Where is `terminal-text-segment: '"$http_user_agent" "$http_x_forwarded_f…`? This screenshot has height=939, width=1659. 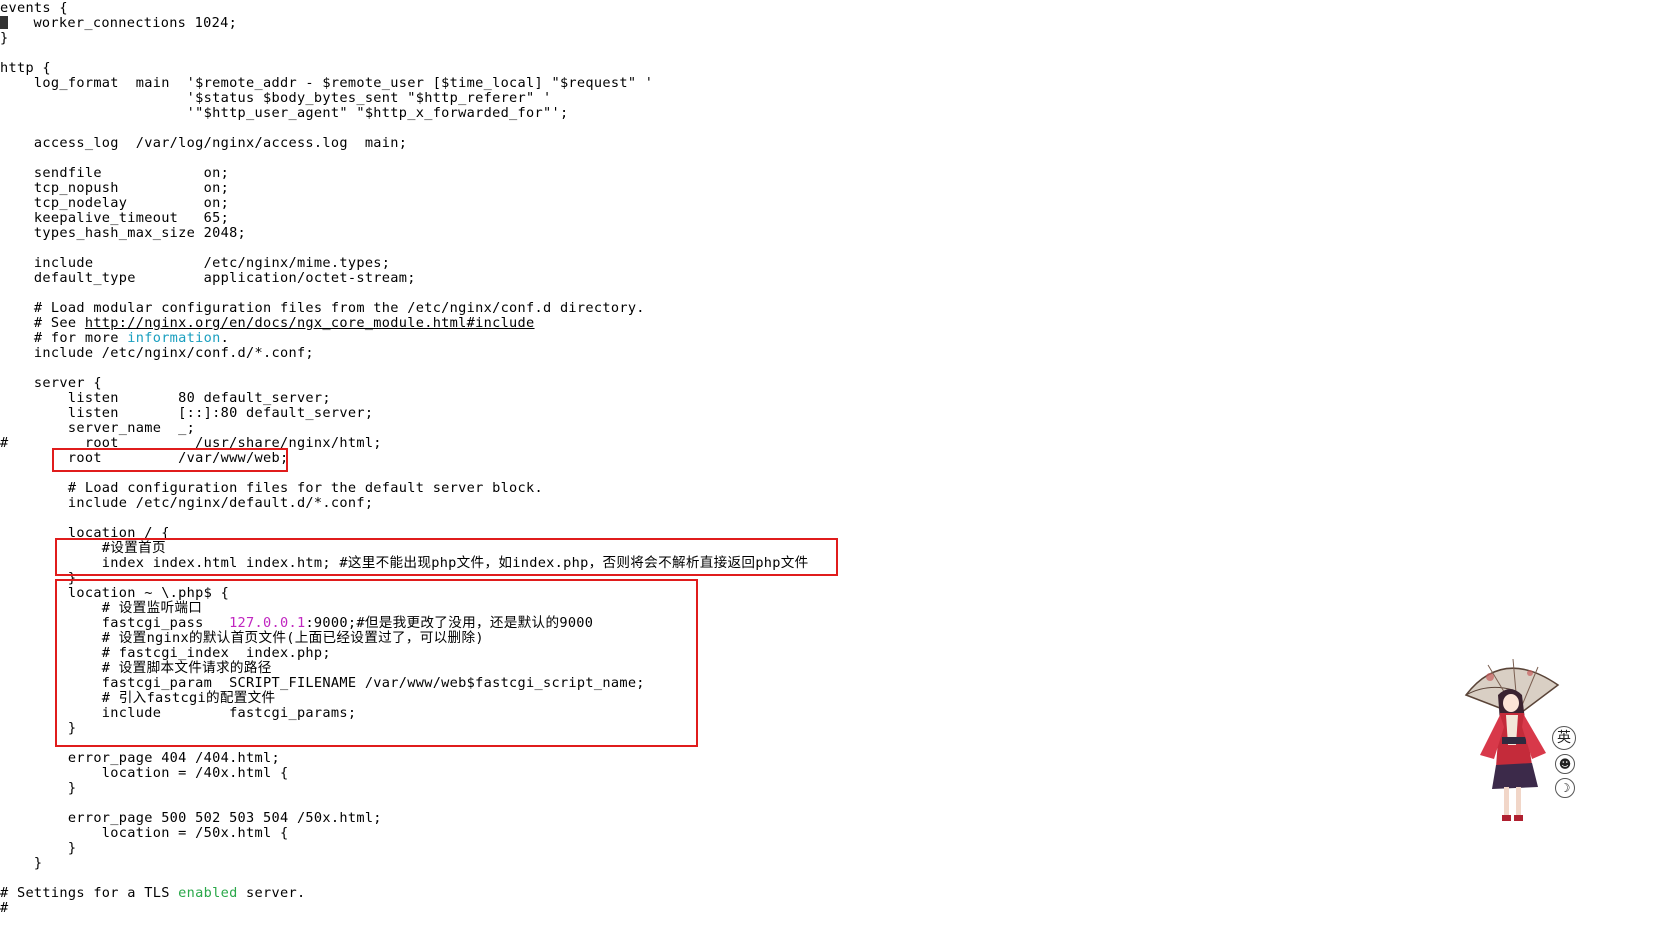 terminal-text-segment: '"$http_user_agent" "$http_x_forwarded_f… is located at coordinates (284, 113).